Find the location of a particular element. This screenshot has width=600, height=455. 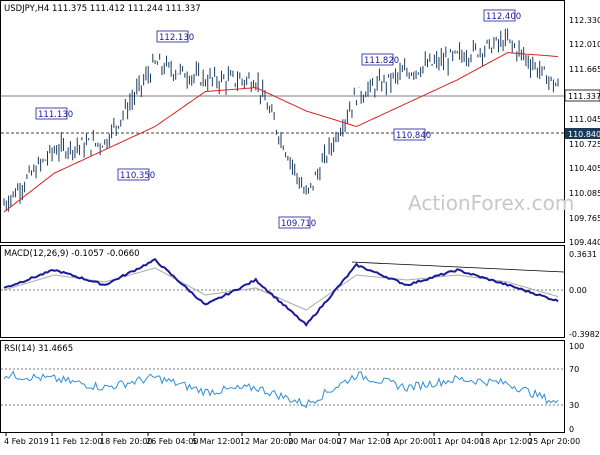

svg-text: 109.710 is located at coordinates (298, 224).